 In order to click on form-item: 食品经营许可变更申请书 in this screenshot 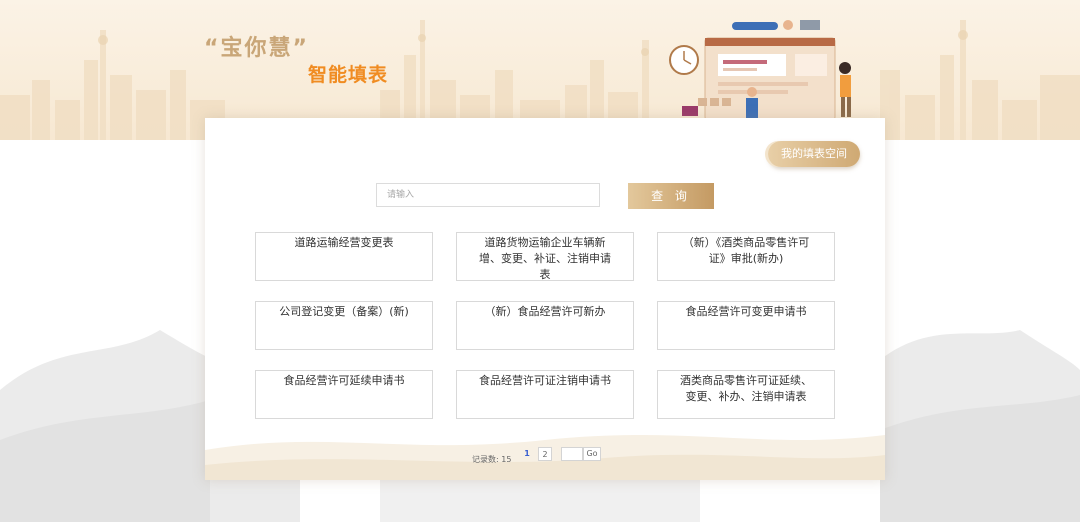, I will do `click(746, 325)`.